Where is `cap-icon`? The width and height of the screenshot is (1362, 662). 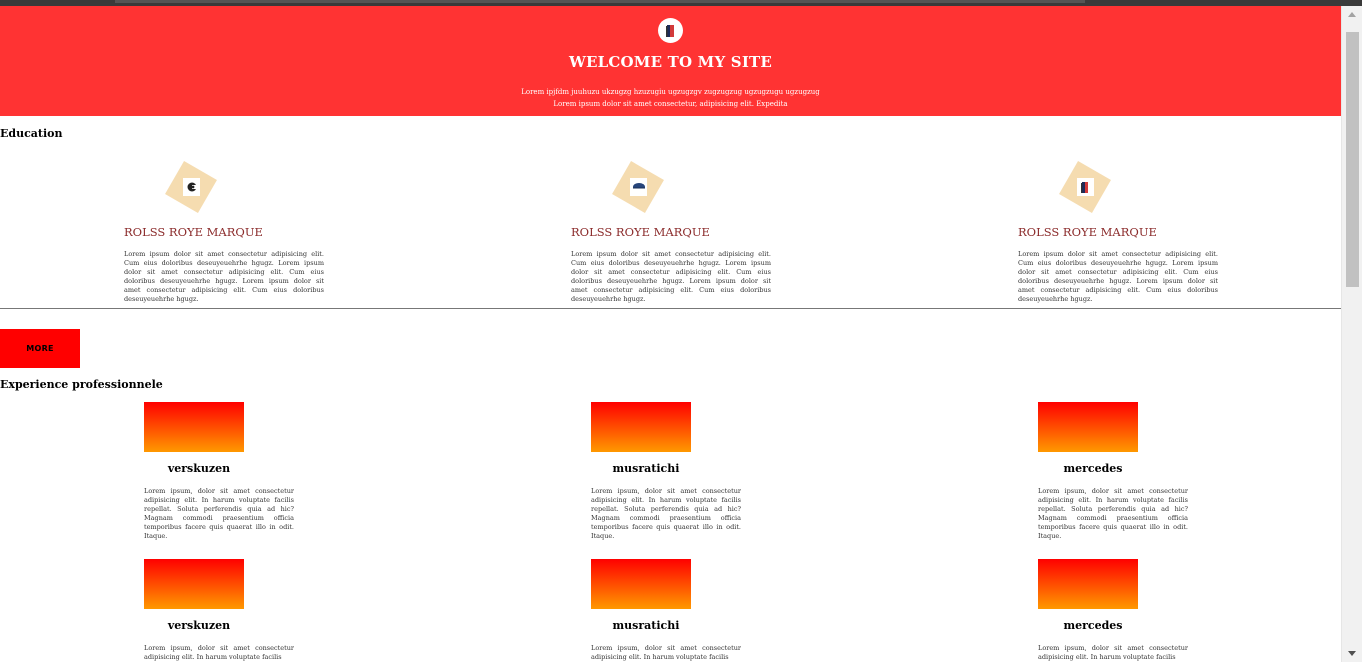
cap-icon is located at coordinates (191, 187).